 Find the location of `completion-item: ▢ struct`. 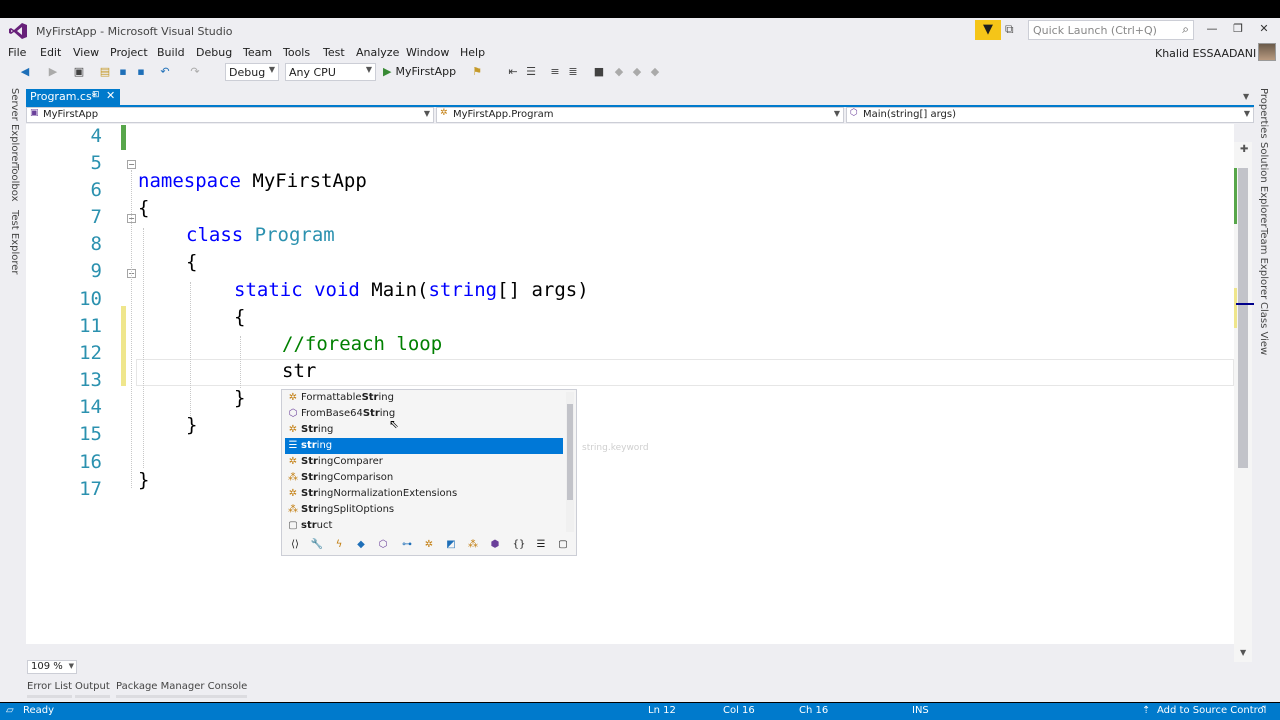

completion-item: ▢ struct is located at coordinates (424, 526).